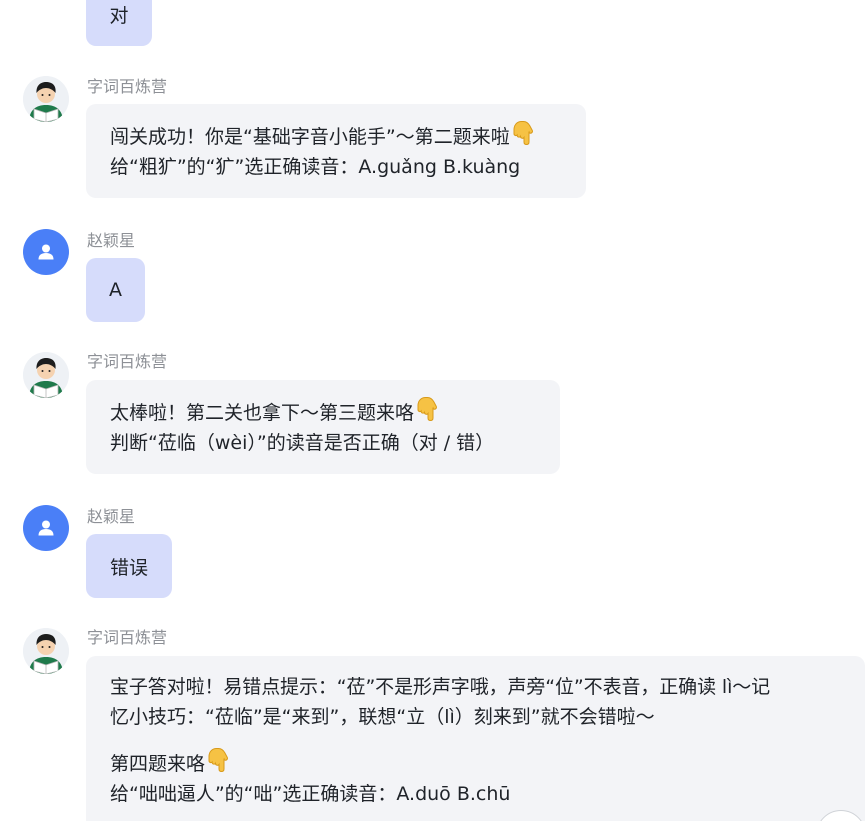  Describe the element at coordinates (302, 443) in the screenshot. I see `message-text: 判断“莅临（wèi）”的读音是否正确（对 / 错）` at that location.